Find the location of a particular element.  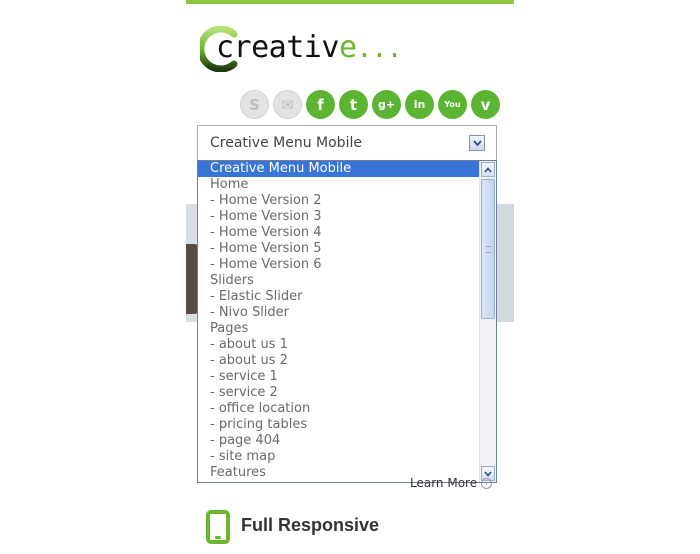

menu-option: Sliders is located at coordinates (339, 281).